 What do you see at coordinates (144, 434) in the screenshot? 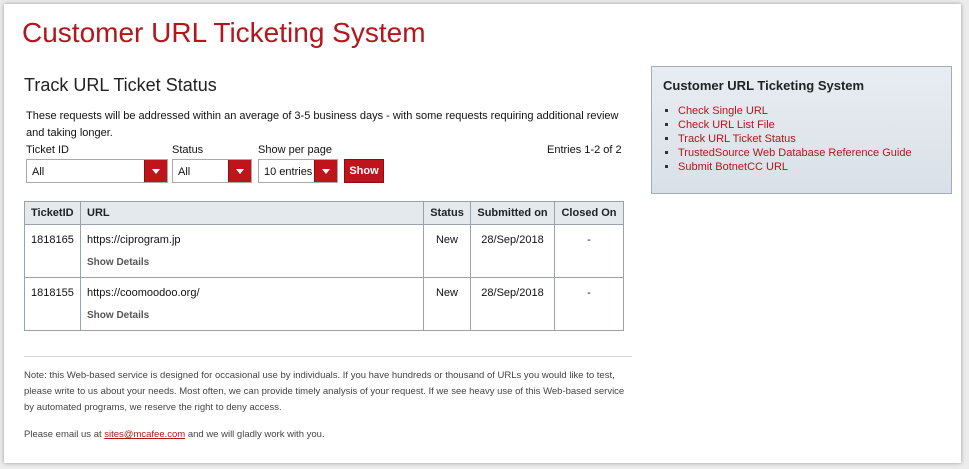
I see `email-link: sites@mcafee.com` at bounding box center [144, 434].